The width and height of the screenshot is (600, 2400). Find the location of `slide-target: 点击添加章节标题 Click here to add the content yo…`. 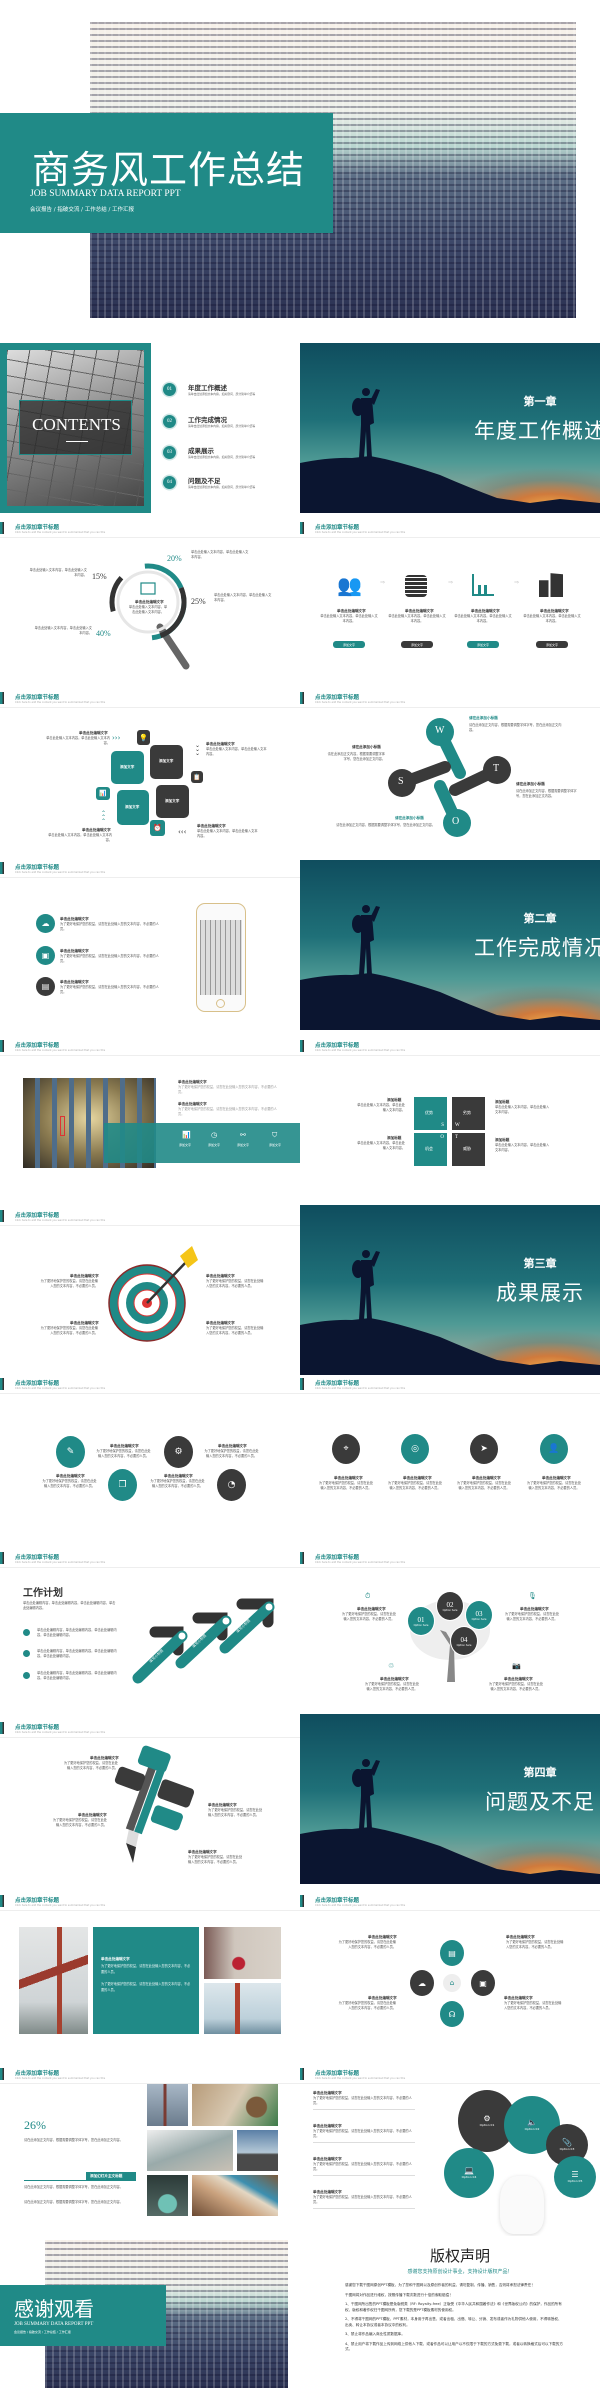

slide-target: 点击添加章节标题 Click here to add the content yo… is located at coordinates (150, 1293).